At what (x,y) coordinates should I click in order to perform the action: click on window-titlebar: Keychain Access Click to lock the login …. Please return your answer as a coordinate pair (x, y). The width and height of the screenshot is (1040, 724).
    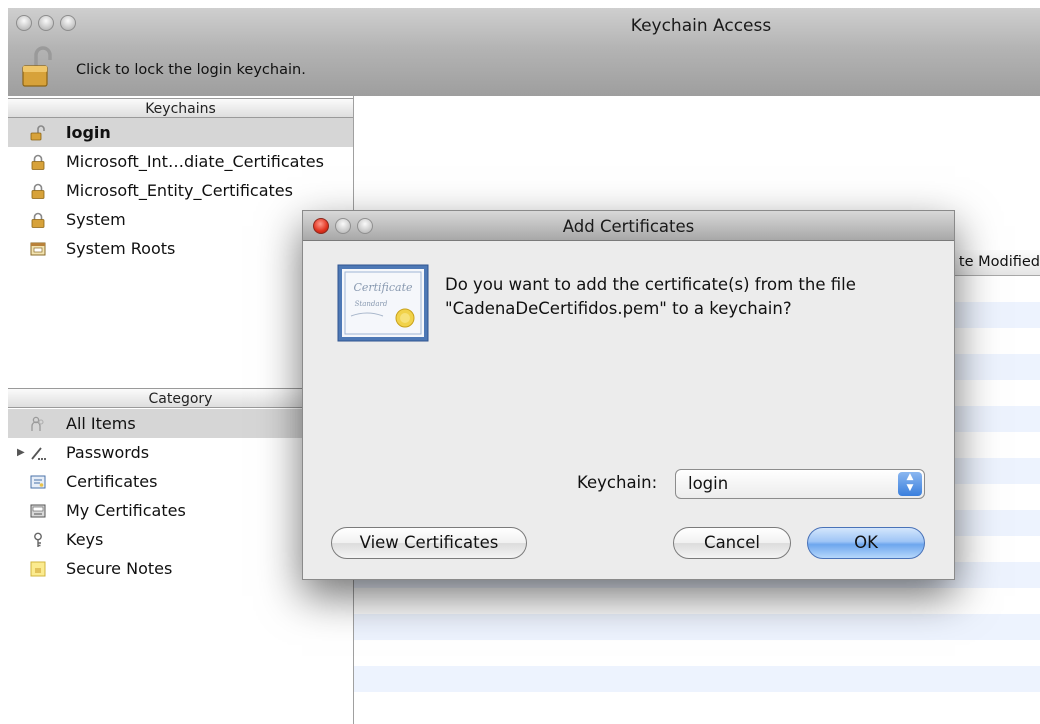
    Looking at the image, I should click on (524, 52).